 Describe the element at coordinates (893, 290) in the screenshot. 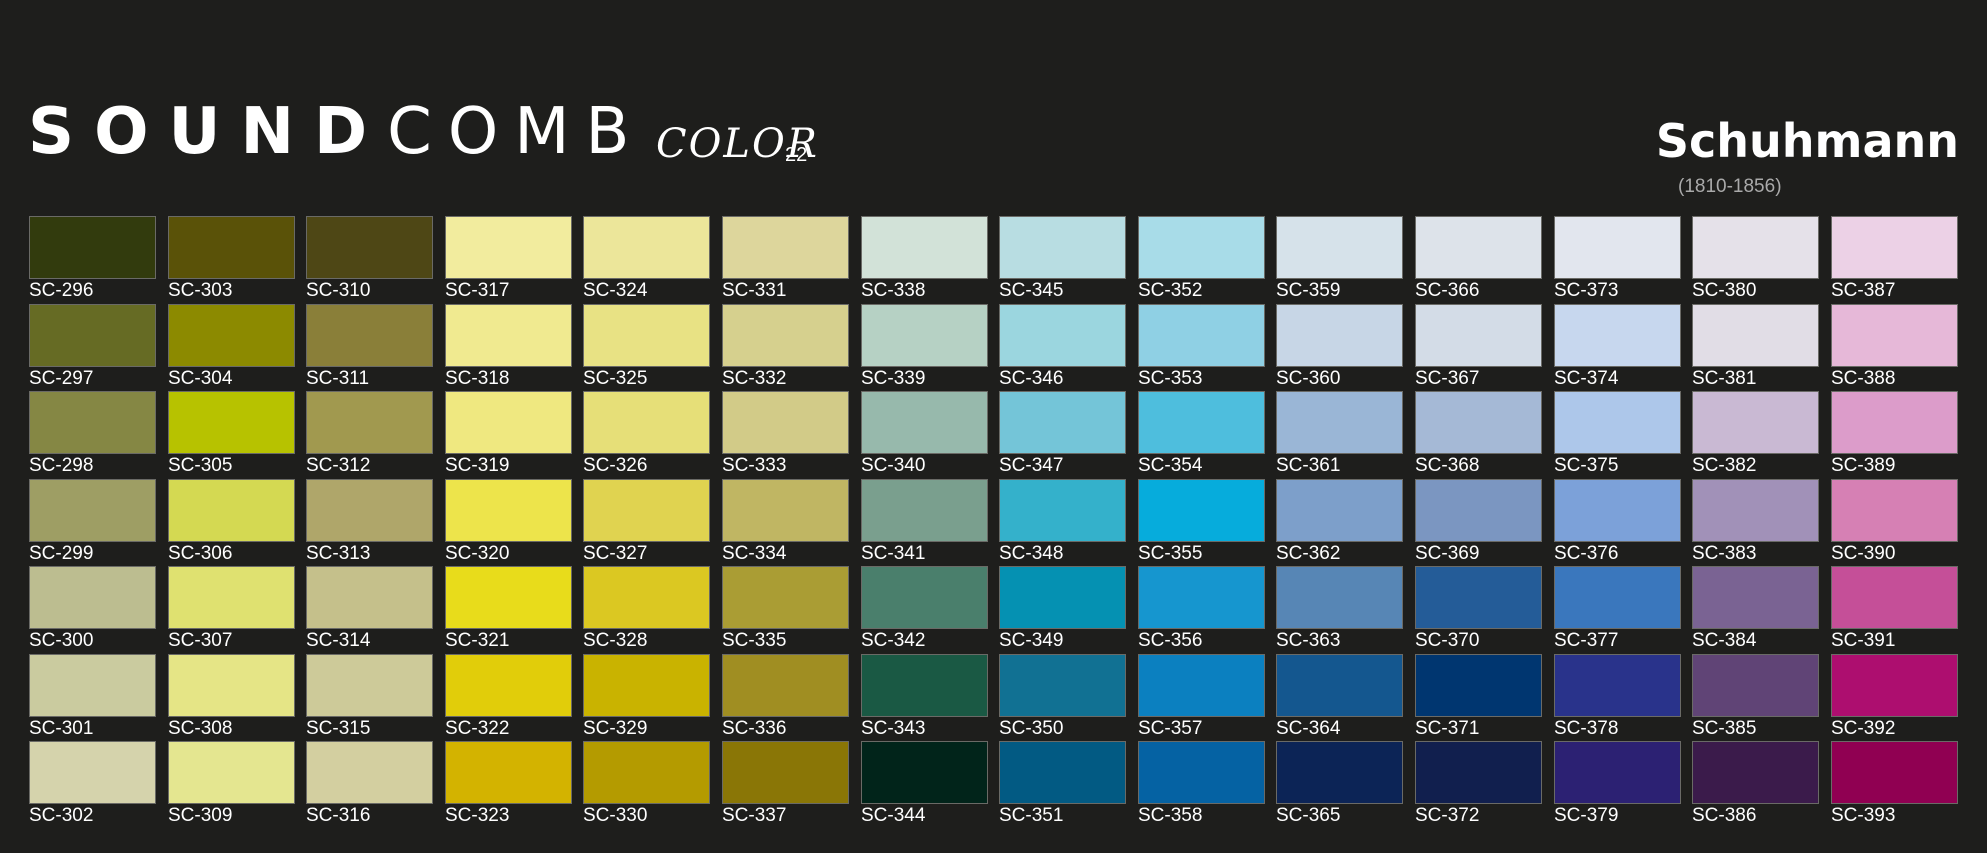

I see `swatch-code-label: SC-338` at that location.